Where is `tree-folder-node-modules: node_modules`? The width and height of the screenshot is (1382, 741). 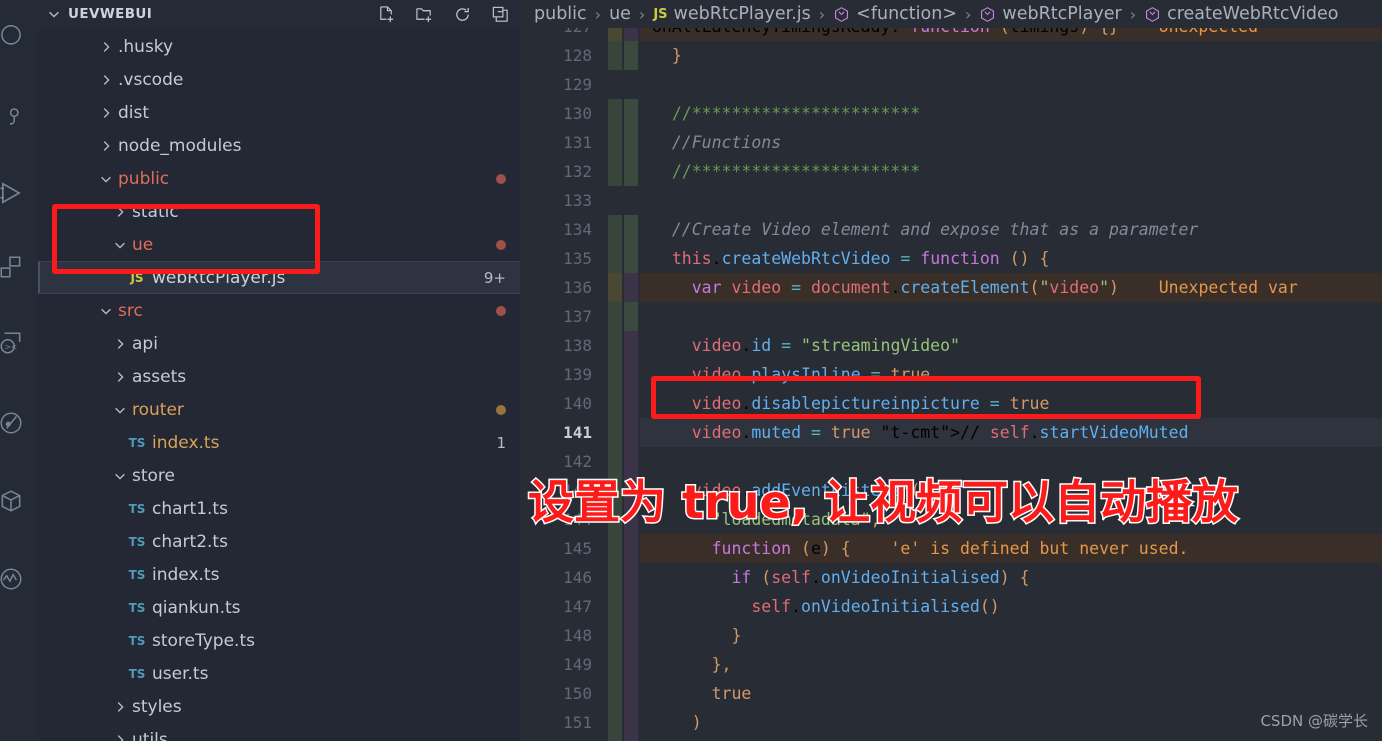
tree-folder-node-modules: node_modules is located at coordinates (279, 145).